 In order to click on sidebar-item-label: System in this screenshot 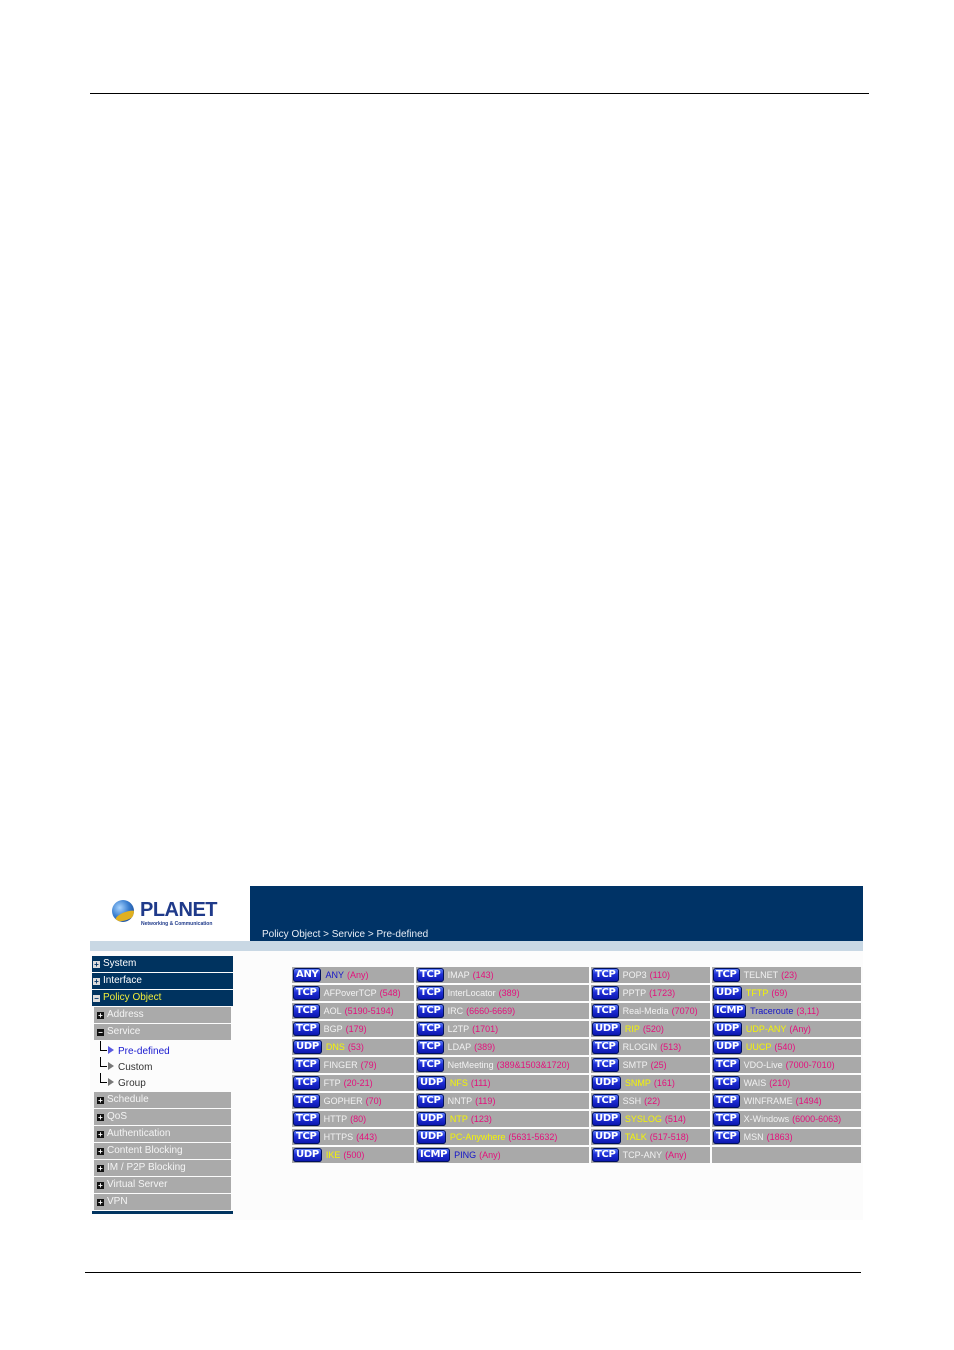, I will do `click(120, 963)`.